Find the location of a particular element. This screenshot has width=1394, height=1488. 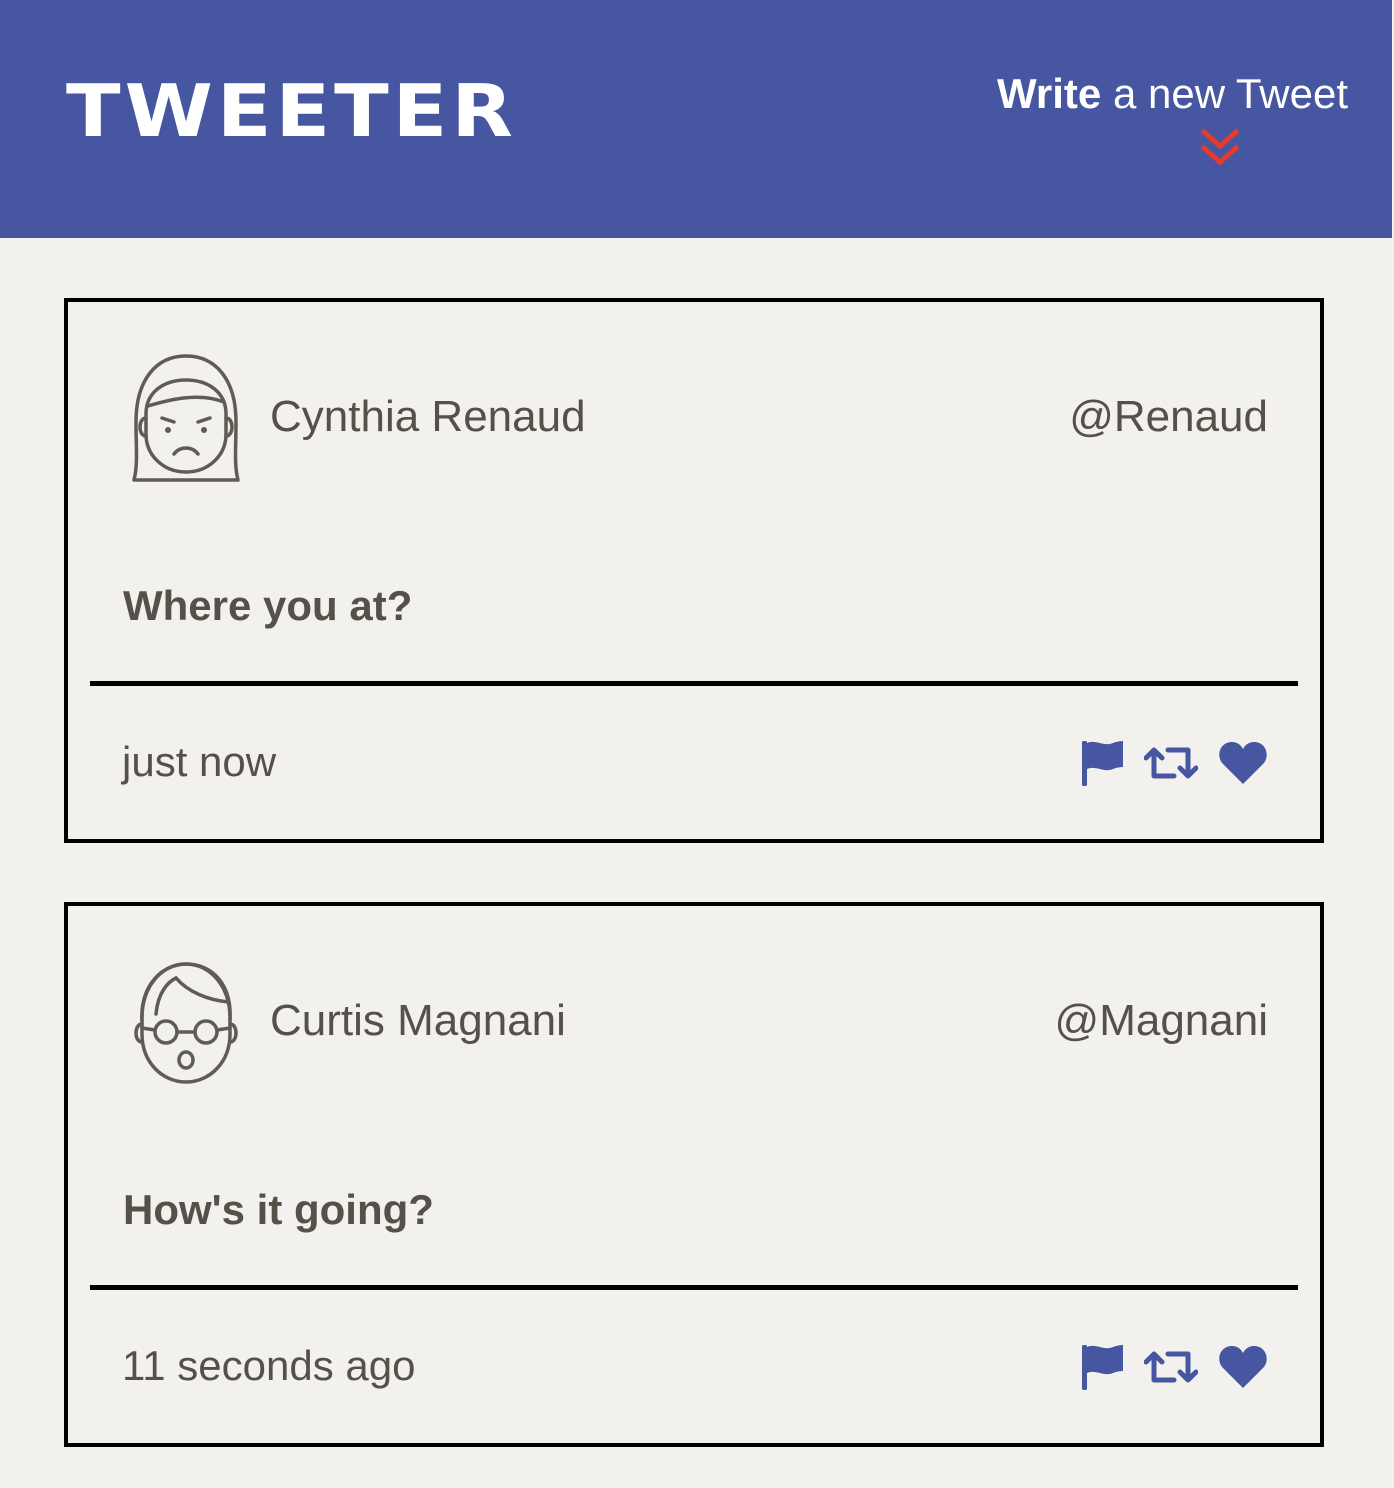

write-new-tweet-toggle: Write a new Tweet is located at coordinates (1158, 118).